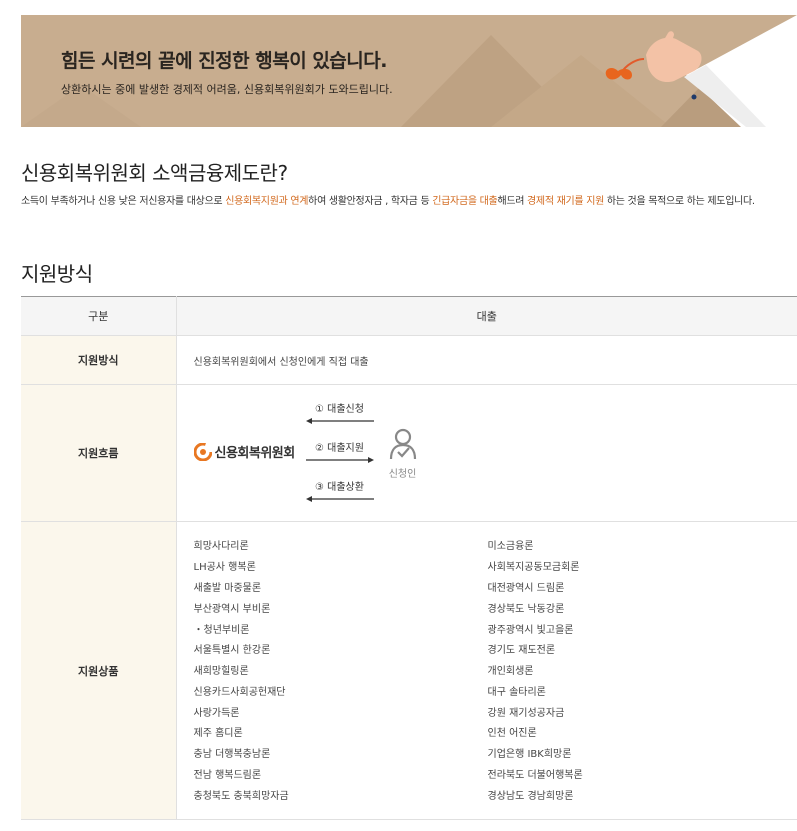 The width and height of the screenshot is (797, 831). Describe the element at coordinates (339, 460) in the screenshot. I see `arrow-right-icon` at that location.